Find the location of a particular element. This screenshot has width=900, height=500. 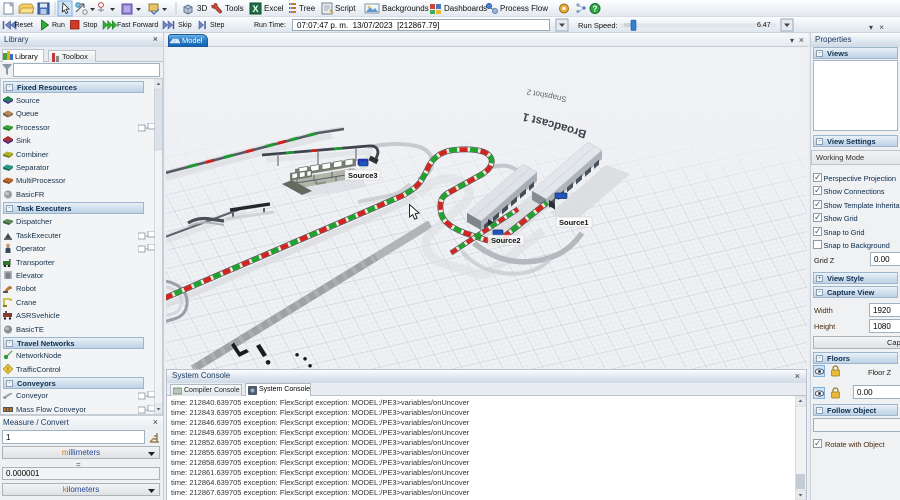

svg-text: Snapshot 2 is located at coordinates (546, 95).